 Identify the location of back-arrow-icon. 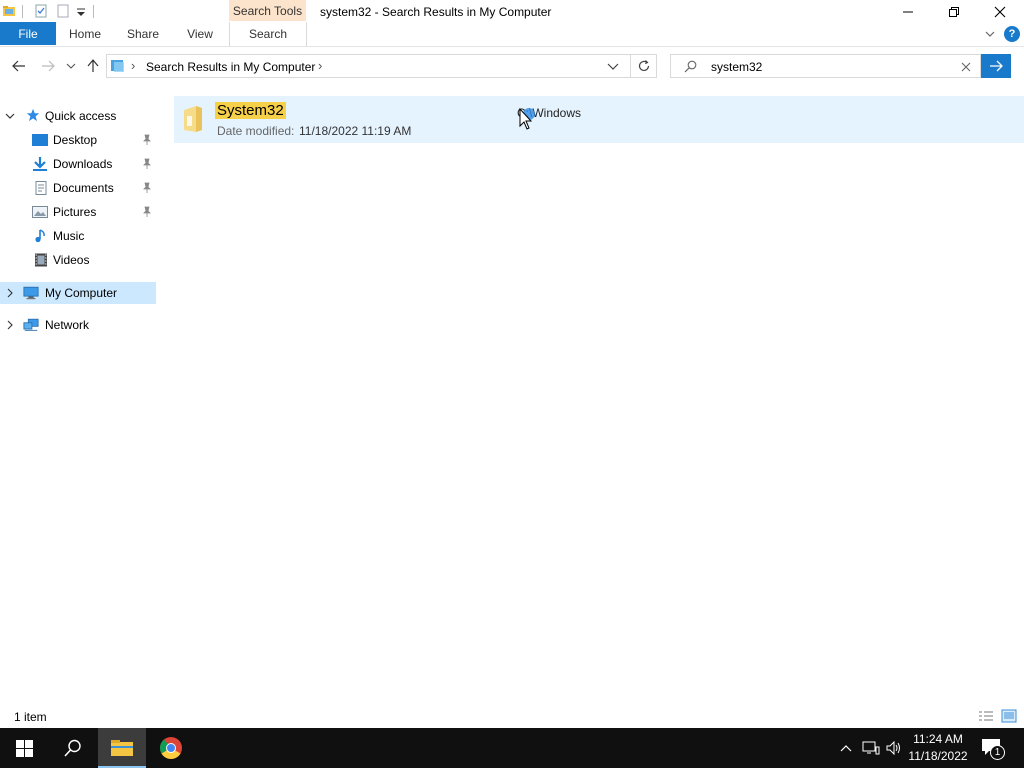
(18, 66).